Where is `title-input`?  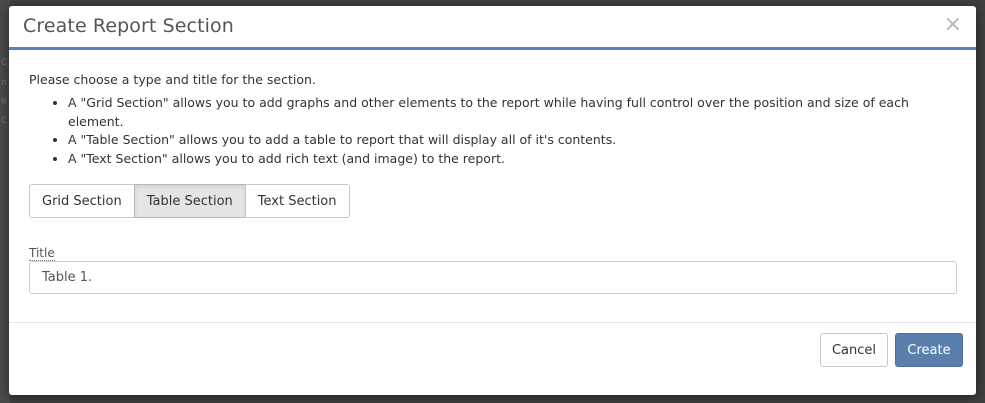 title-input is located at coordinates (493, 277).